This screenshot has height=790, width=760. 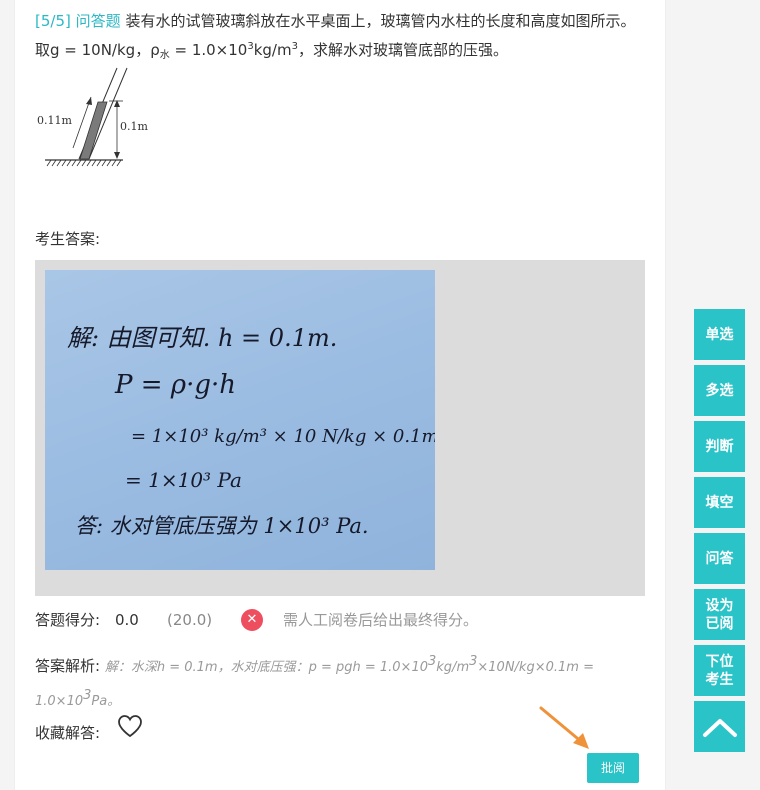 I want to click on hw-line-2: P = ρ·g·h, so click(x=176, y=385).